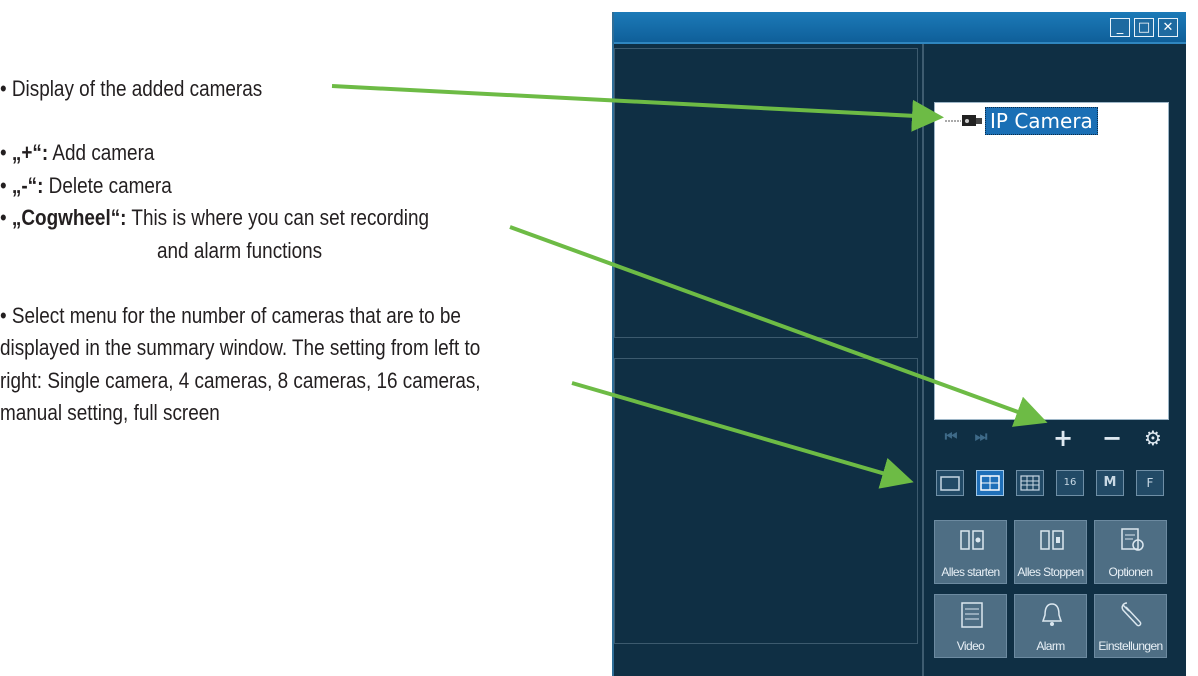 This screenshot has width=1198, height=676. Describe the element at coordinates (69, 217) in the screenshot. I see `annotation-cog-key: „Cogwheel“:` at that location.